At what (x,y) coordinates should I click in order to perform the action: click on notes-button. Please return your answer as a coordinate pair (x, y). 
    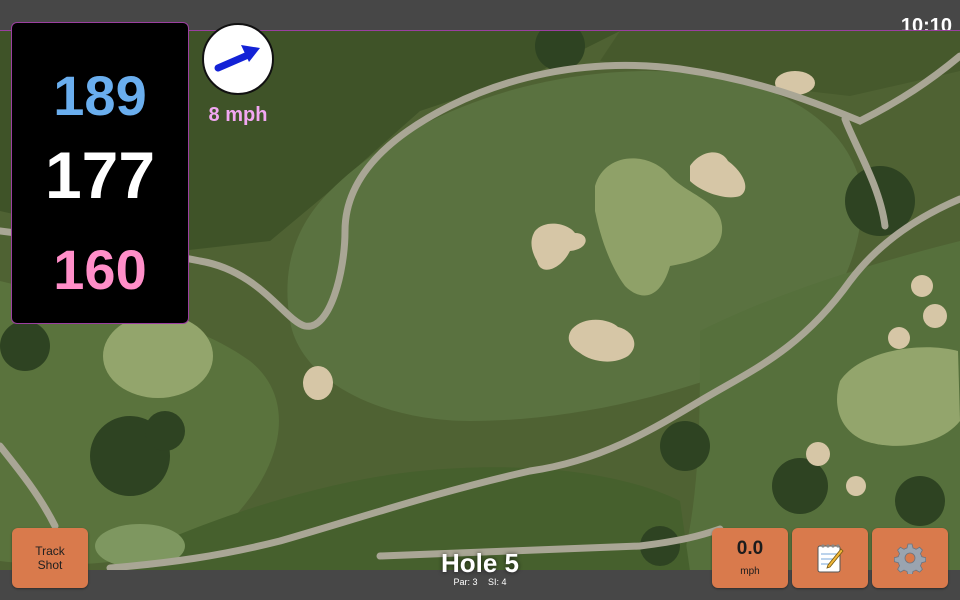
    Looking at the image, I should click on (830, 558).